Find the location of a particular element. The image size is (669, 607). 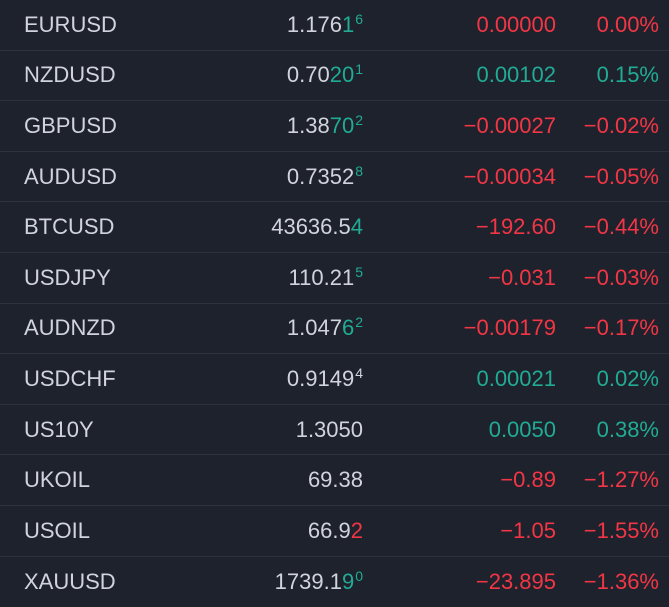

symbol-label: USDCHF is located at coordinates (70, 378).